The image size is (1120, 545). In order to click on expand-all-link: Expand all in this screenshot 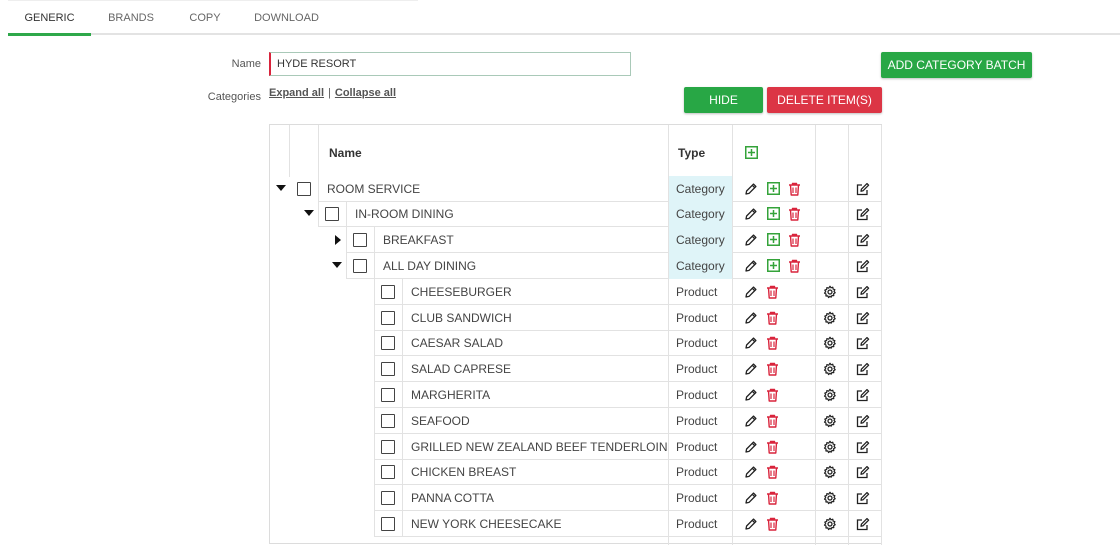, I will do `click(296, 93)`.